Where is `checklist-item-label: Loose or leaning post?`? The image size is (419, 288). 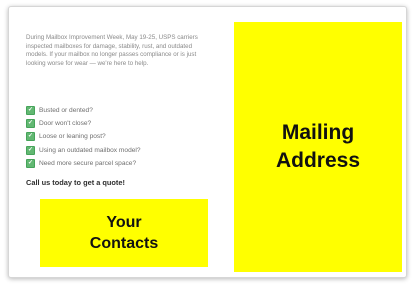
checklist-item-label: Loose or leaning post? is located at coordinates (72, 137).